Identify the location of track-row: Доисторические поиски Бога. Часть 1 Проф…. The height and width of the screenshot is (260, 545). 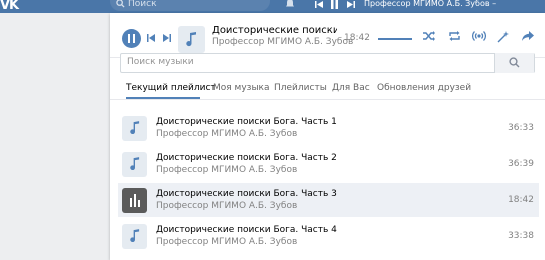
(328, 128).